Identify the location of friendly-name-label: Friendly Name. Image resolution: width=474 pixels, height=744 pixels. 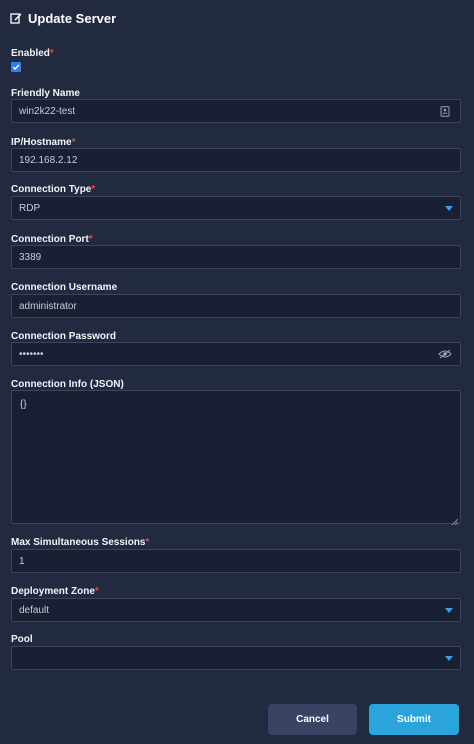
(45, 93).